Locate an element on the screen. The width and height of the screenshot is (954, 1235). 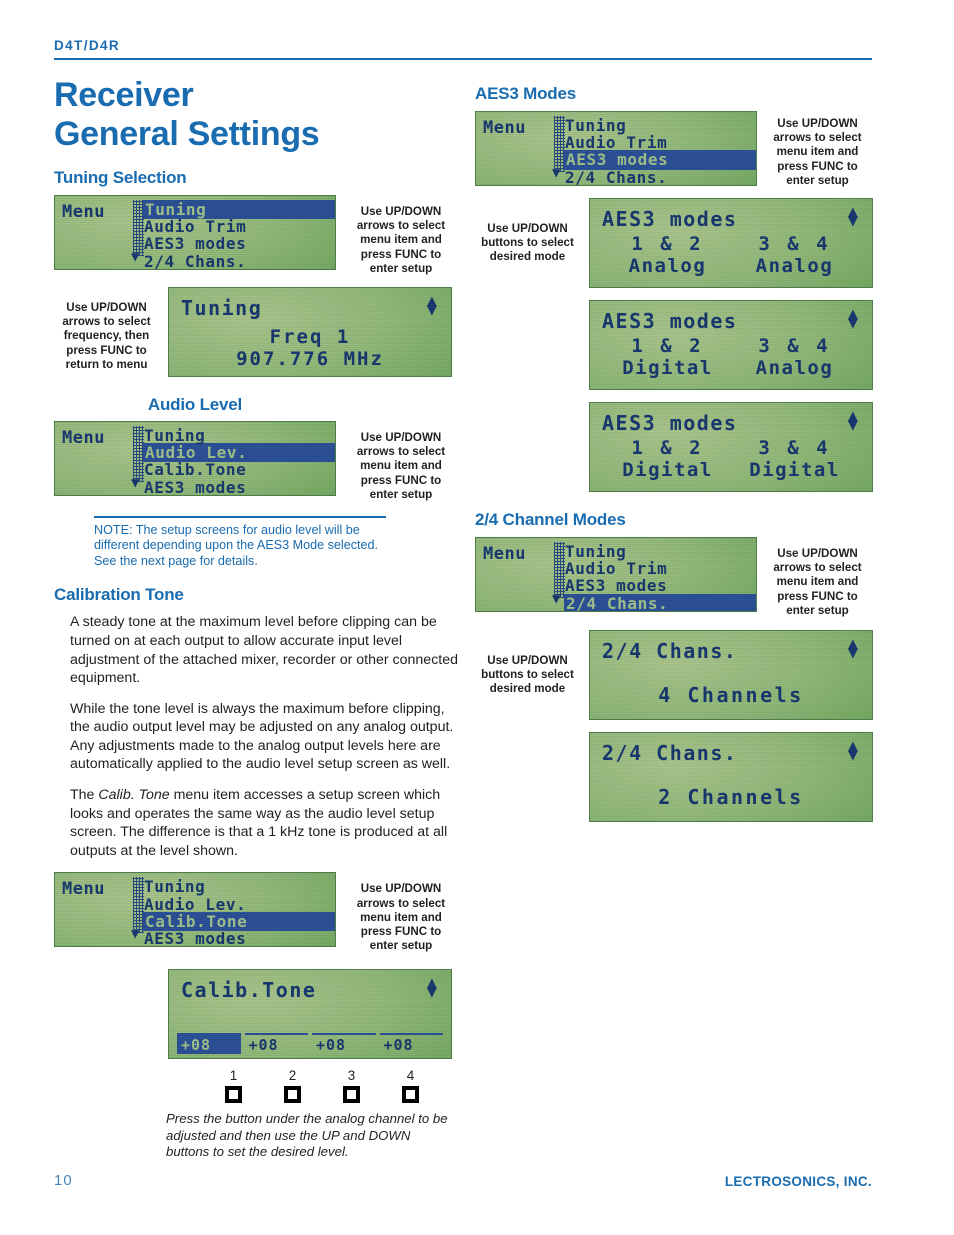
lcd-channel-mode-value: 2 Channels is located at coordinates (731, 797).